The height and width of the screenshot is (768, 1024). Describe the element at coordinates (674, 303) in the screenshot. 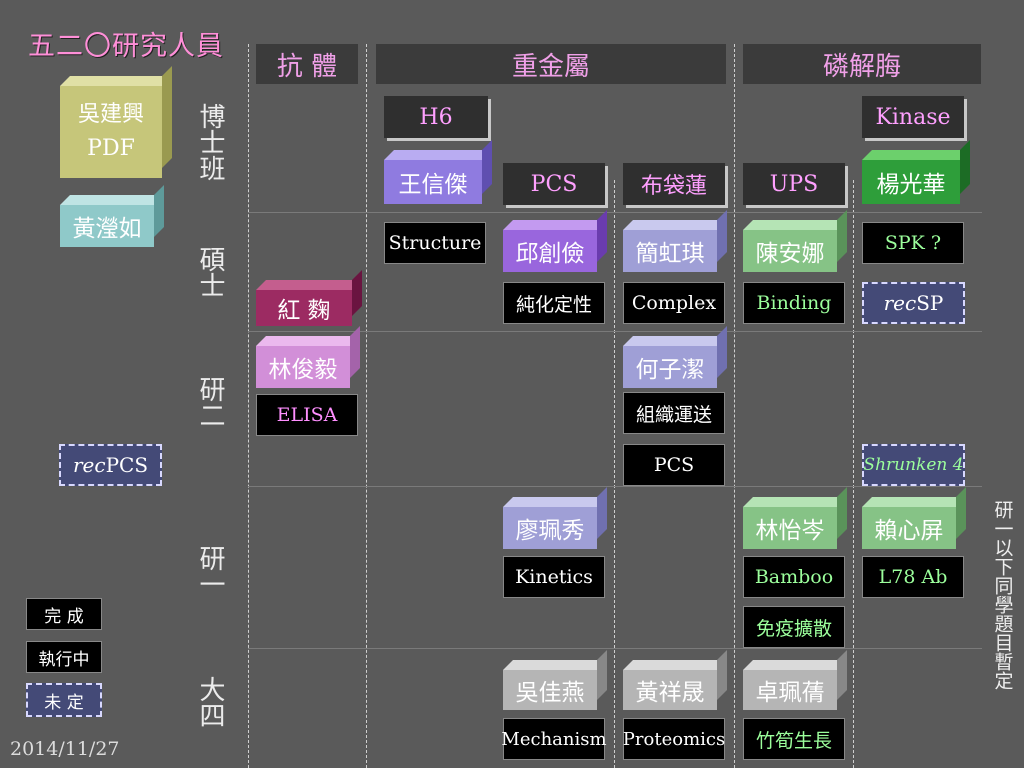

I see `topic-complex: Complex` at that location.